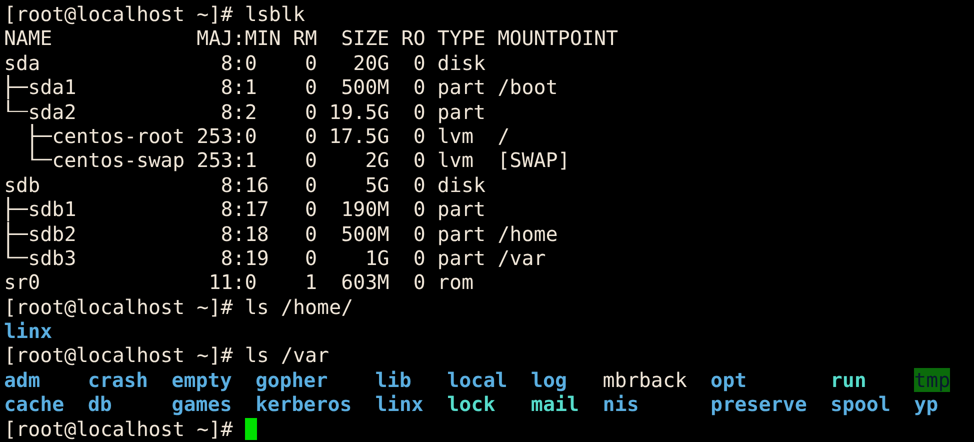 The height and width of the screenshot is (442, 974). I want to click on directory-name: gopher, so click(291, 380).